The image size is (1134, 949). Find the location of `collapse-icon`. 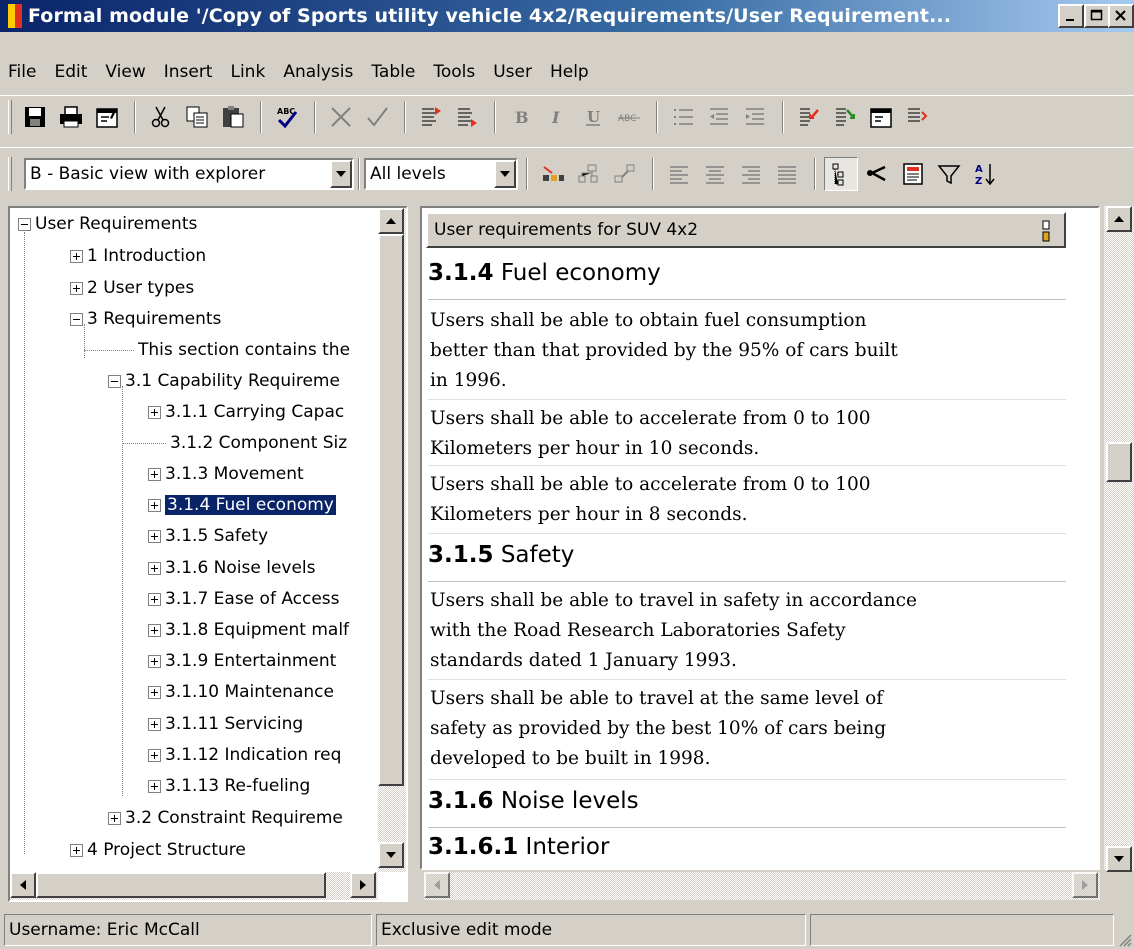

collapse-icon is located at coordinates (76, 319).